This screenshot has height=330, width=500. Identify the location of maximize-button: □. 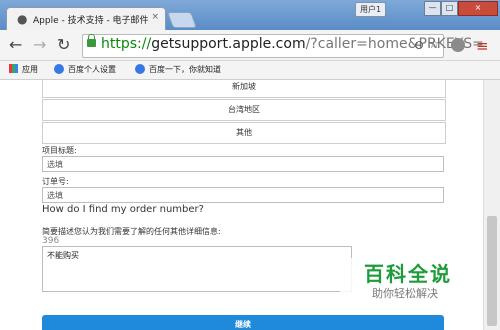
(449, 8).